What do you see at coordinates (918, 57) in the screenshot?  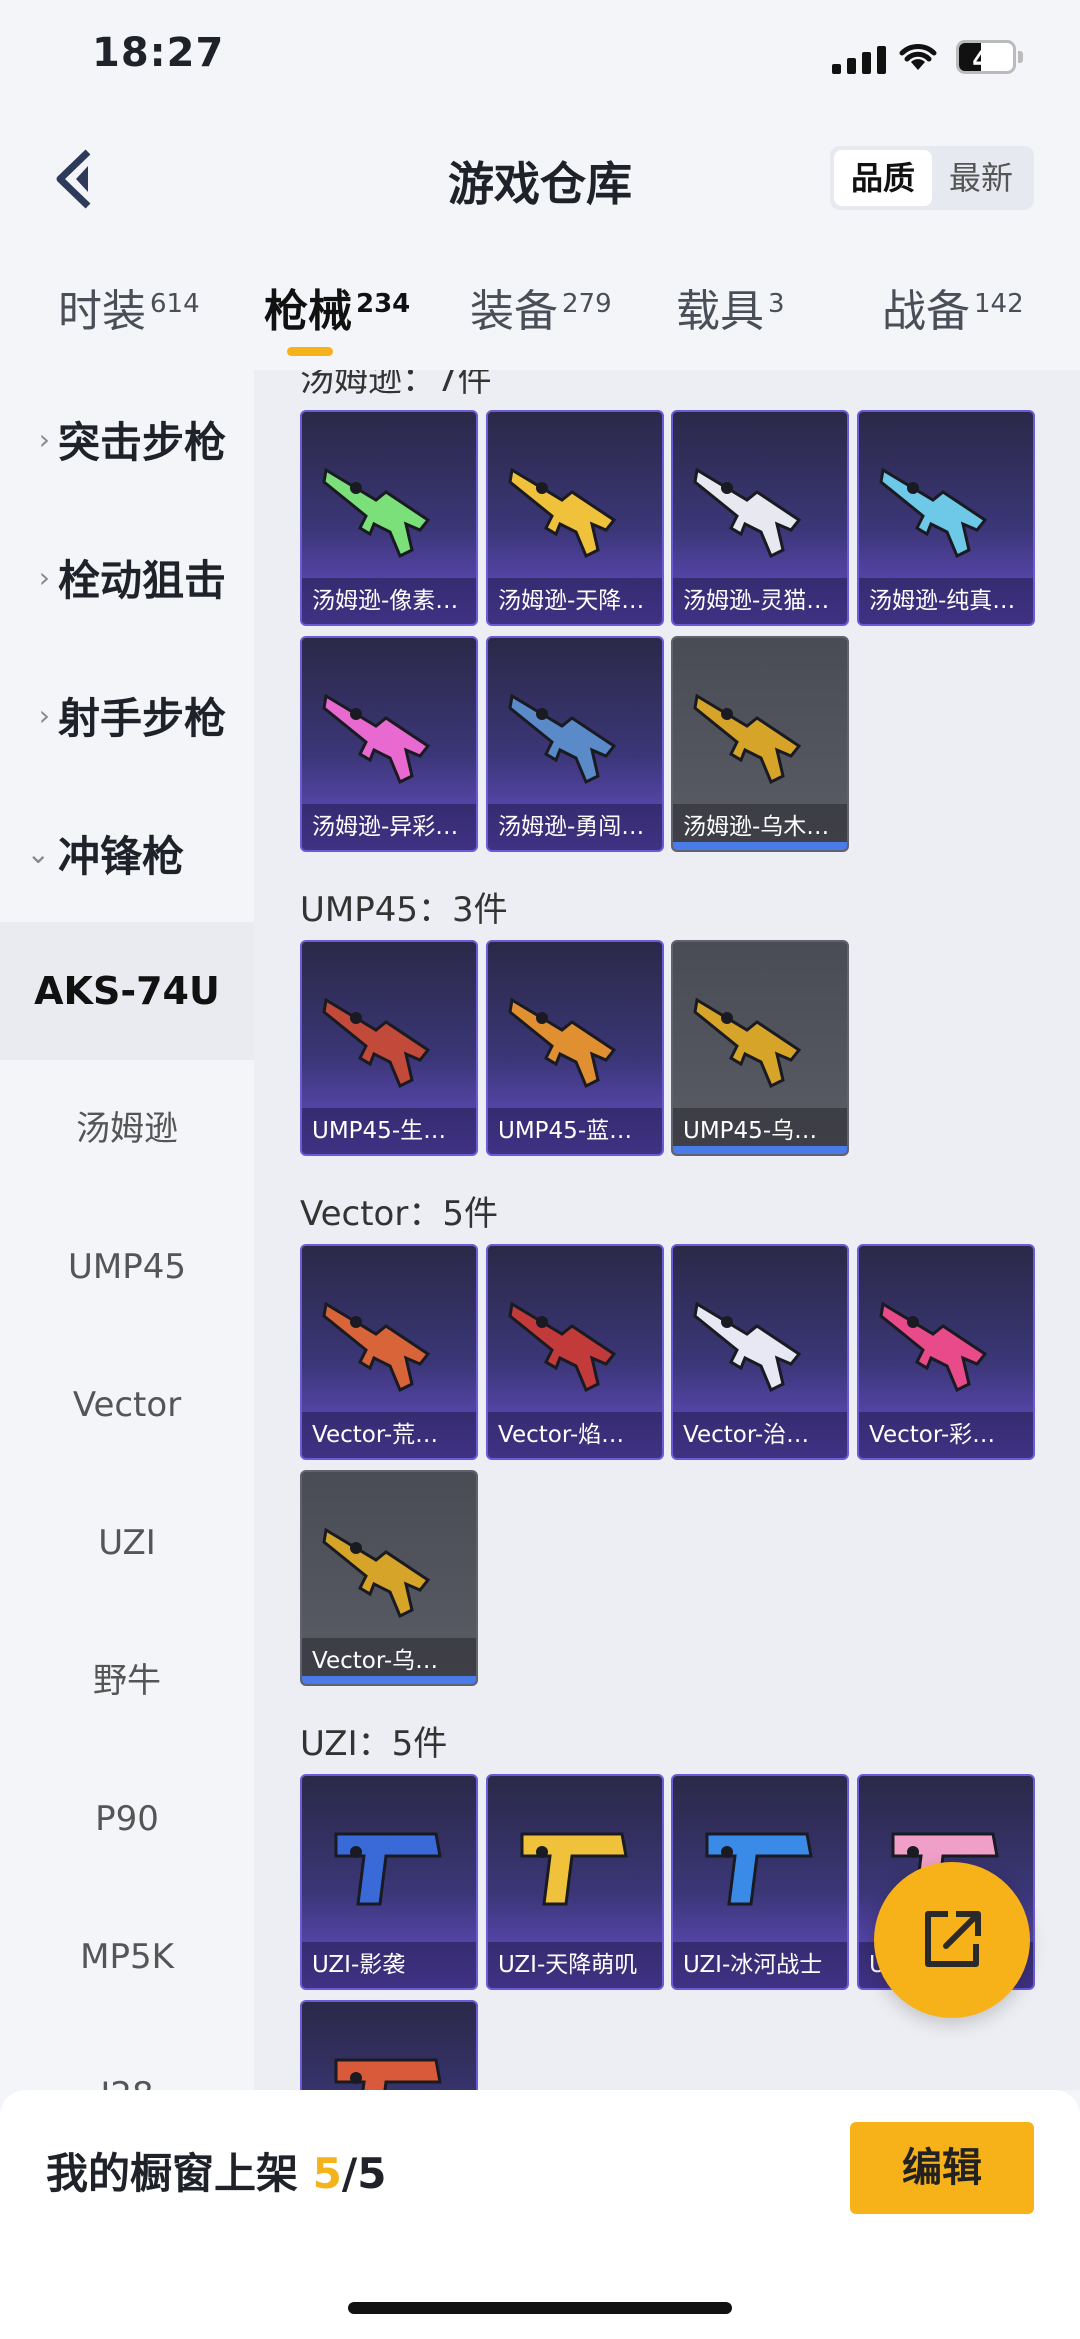 I see `wifi-icon` at bounding box center [918, 57].